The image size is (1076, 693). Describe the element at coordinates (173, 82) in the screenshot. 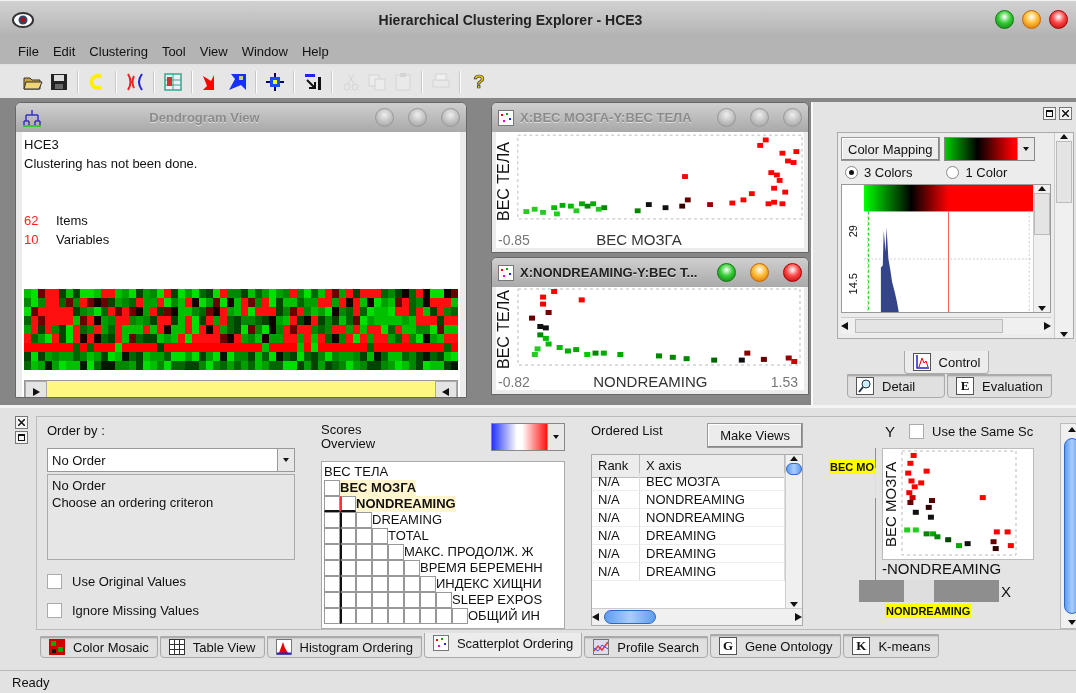

I see `grid-icon` at that location.